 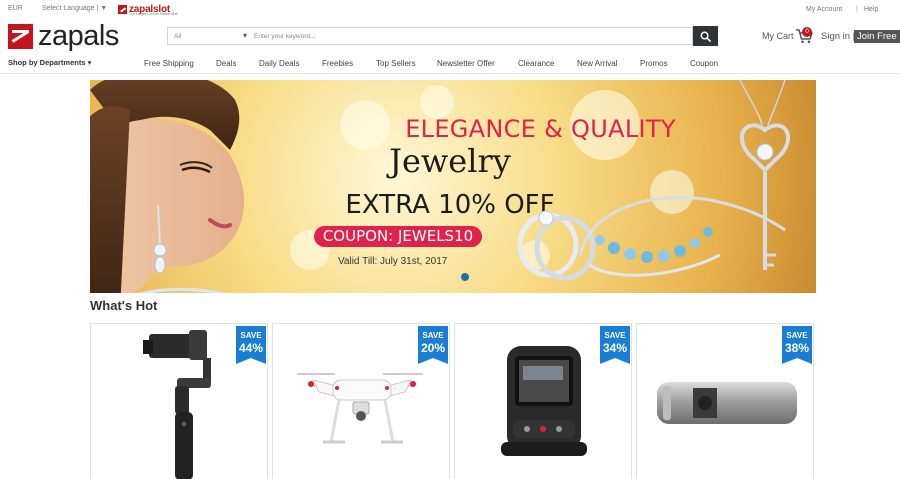 What do you see at coordinates (179, 401) in the screenshot?
I see `product-card: SAVE 44%` at bounding box center [179, 401].